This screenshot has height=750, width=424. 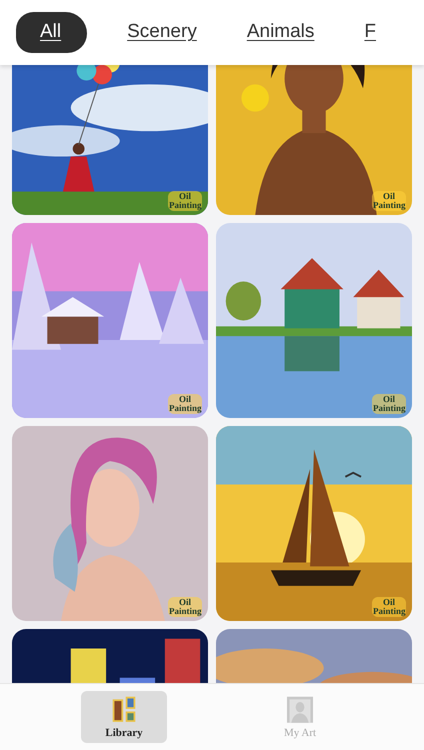 What do you see at coordinates (52, 32) in the screenshot?
I see `category-tab: All` at bounding box center [52, 32].